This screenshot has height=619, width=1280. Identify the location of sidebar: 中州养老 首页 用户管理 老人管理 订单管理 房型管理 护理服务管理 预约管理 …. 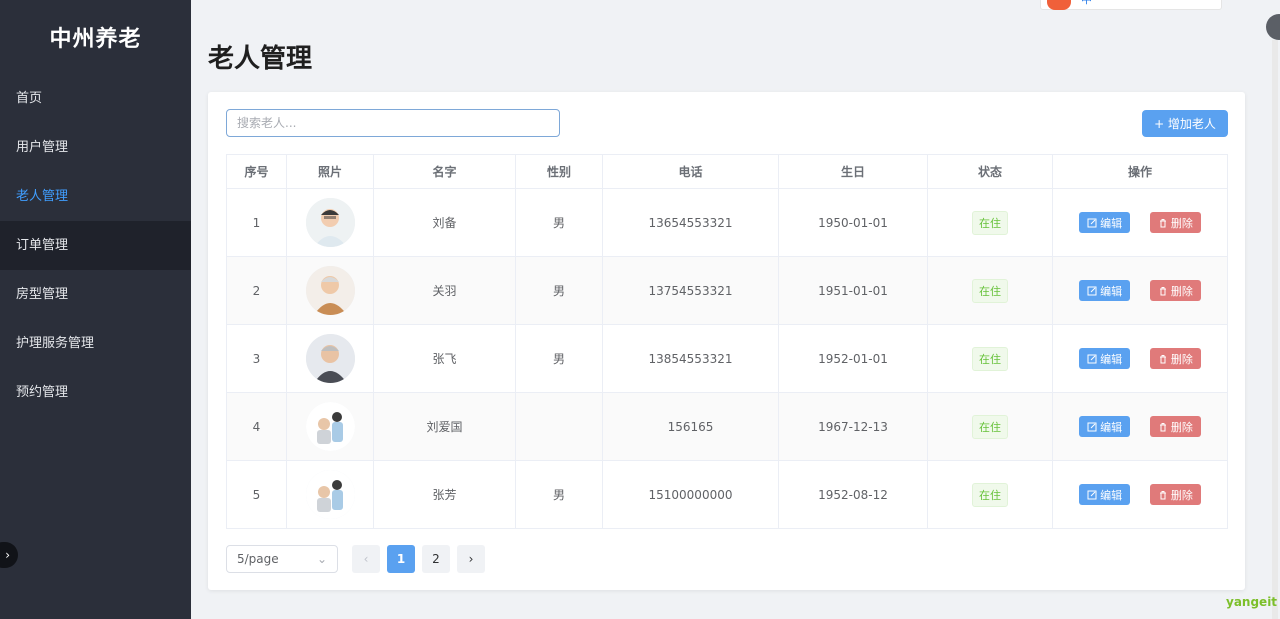
(95, 309).